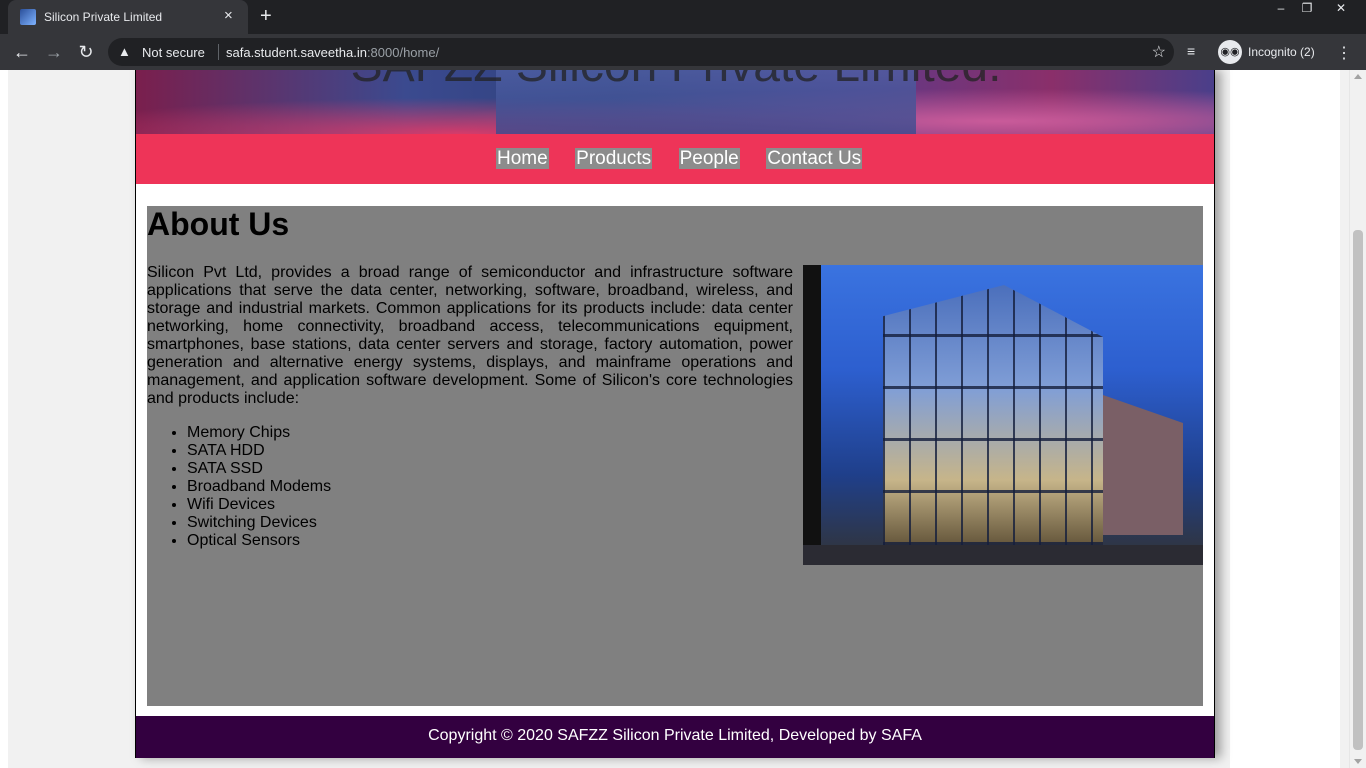 This screenshot has height=768, width=1366. What do you see at coordinates (1358, 761) in the screenshot?
I see `scroll-down-icon` at bounding box center [1358, 761].